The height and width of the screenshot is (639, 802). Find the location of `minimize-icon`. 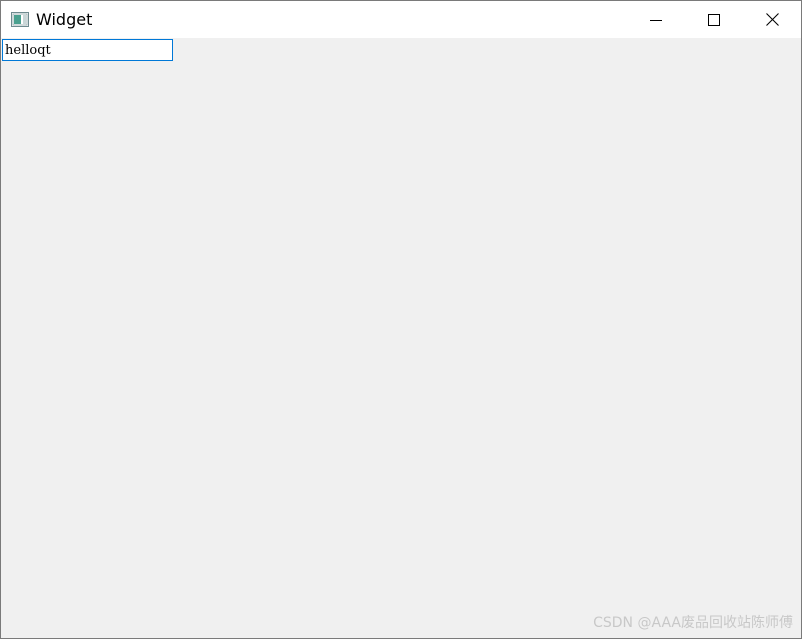

minimize-icon is located at coordinates (656, 20).